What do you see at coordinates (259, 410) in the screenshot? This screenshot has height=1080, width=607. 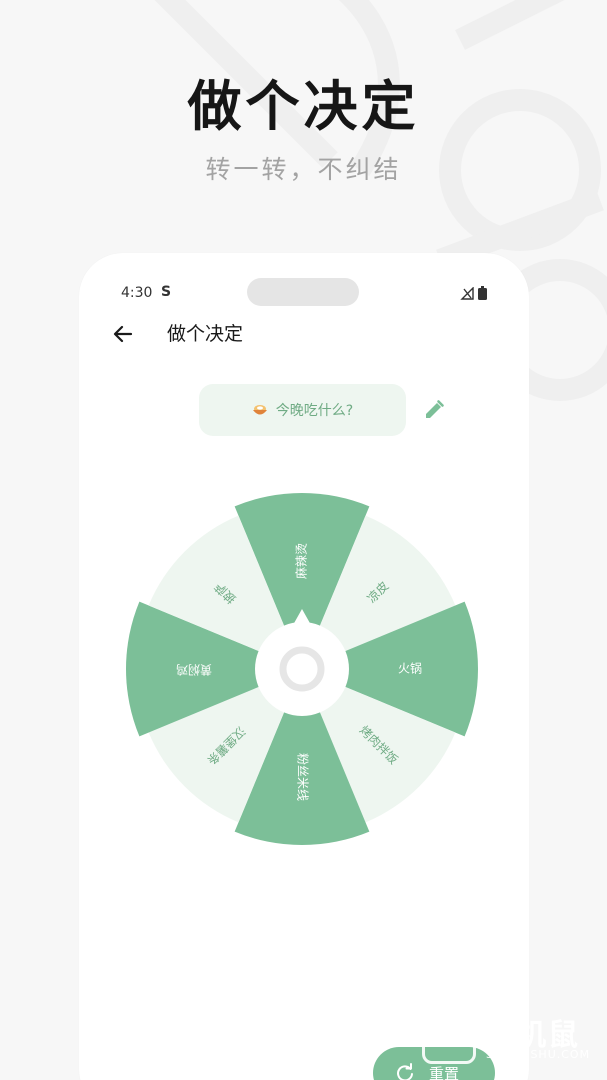 I see `food-bowl-icon` at bounding box center [259, 410].